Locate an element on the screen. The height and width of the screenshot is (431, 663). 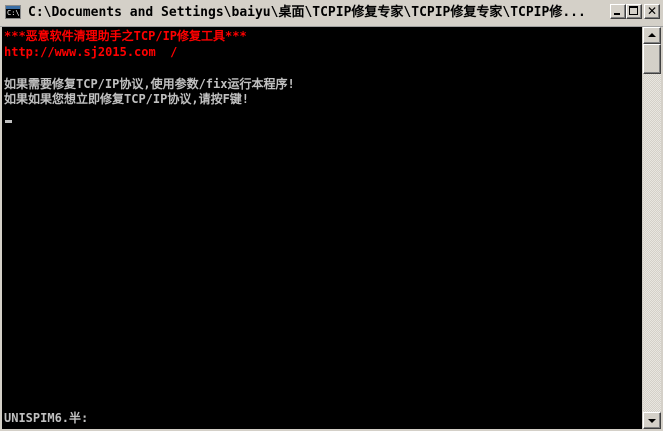
scroll-up-button is located at coordinates (652, 35).